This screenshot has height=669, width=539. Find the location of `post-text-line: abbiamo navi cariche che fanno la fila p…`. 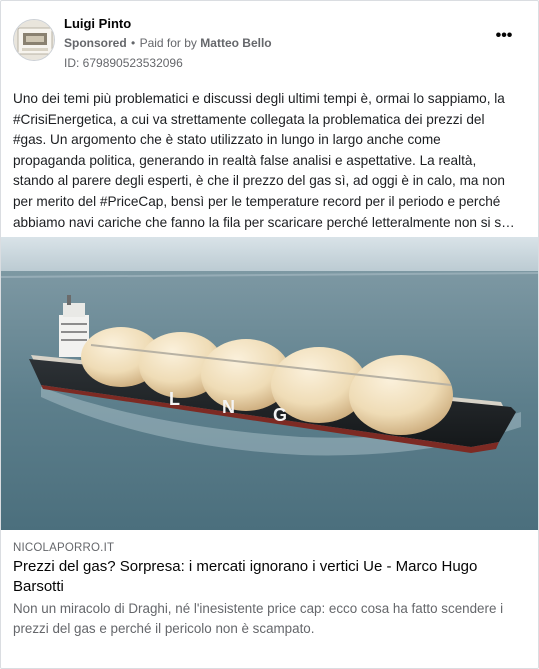

post-text-line: abbiamo navi cariche che fanno la fila p… is located at coordinates (264, 222).